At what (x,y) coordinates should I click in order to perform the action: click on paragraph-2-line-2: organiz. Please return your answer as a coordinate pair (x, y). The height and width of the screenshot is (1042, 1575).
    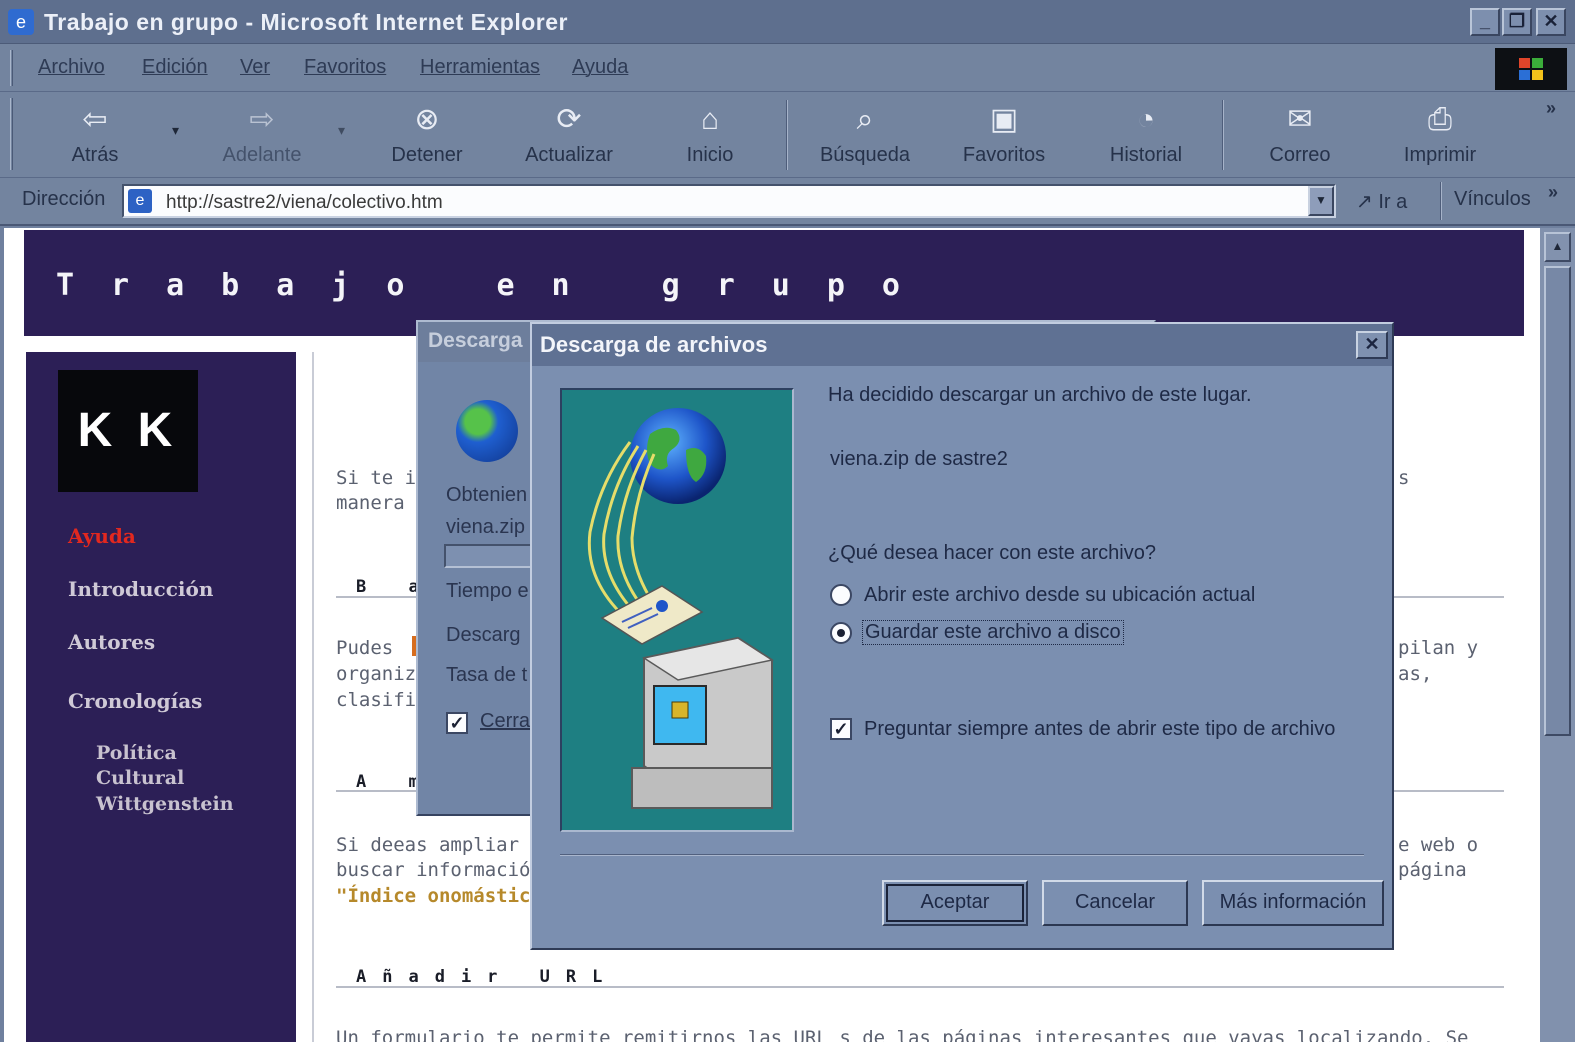
    Looking at the image, I should click on (376, 674).